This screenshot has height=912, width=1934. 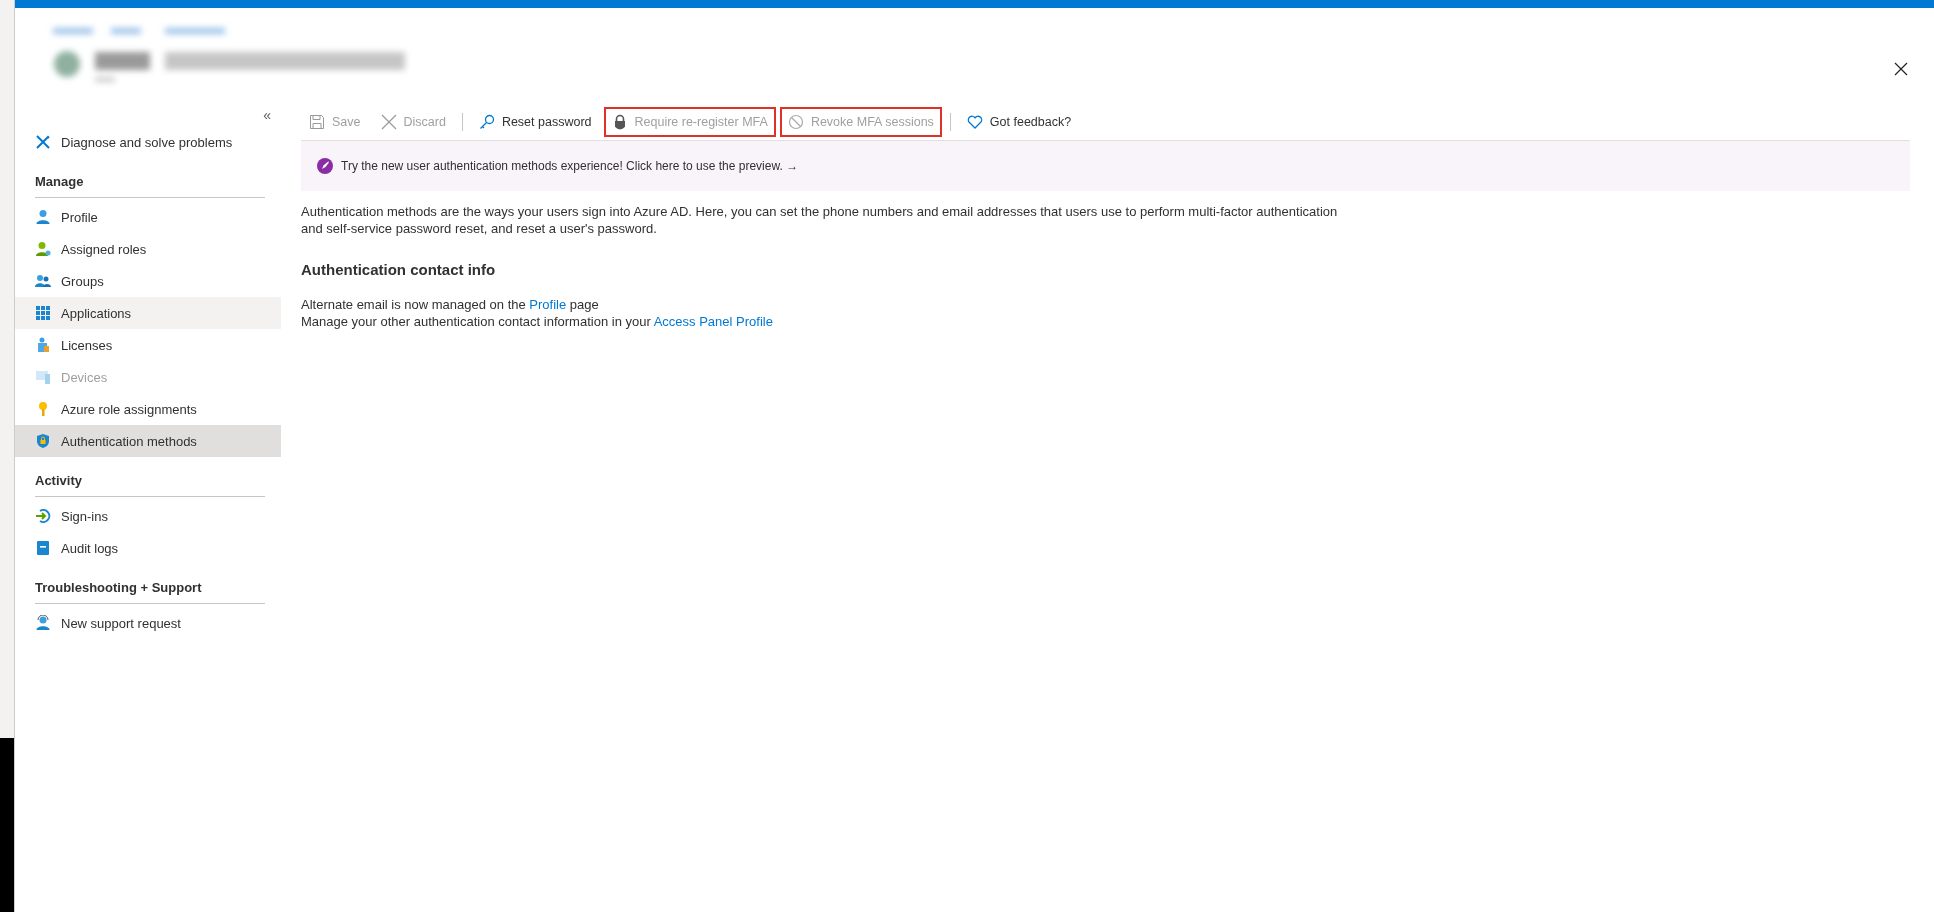 What do you see at coordinates (148, 345) in the screenshot?
I see `sidebar-item: Licenses` at bounding box center [148, 345].